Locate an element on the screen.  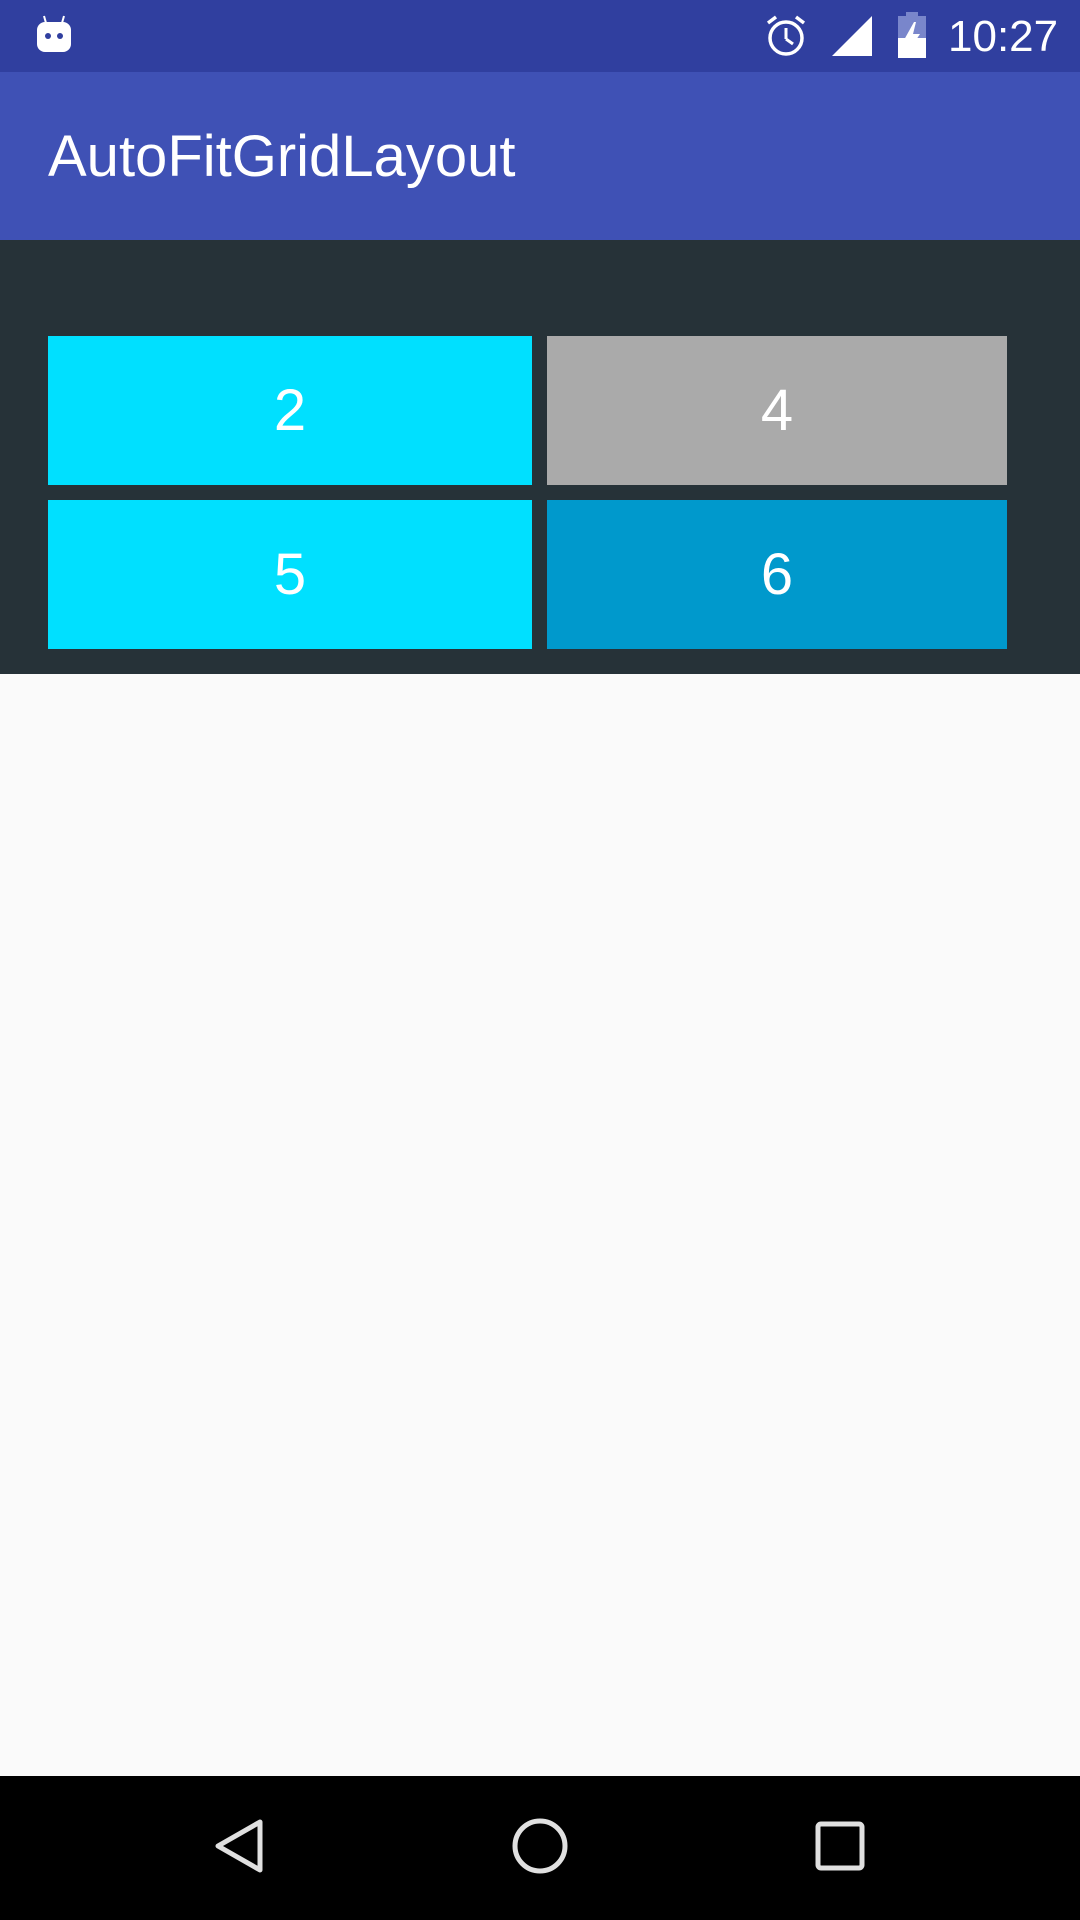
signal-icon is located at coordinates (852, 36).